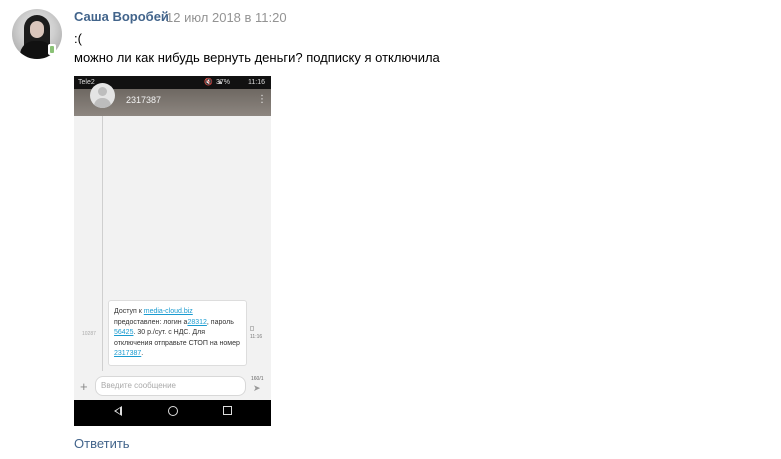 This screenshot has height=459, width=781. I want to click on nav-recent-icon, so click(227, 410).